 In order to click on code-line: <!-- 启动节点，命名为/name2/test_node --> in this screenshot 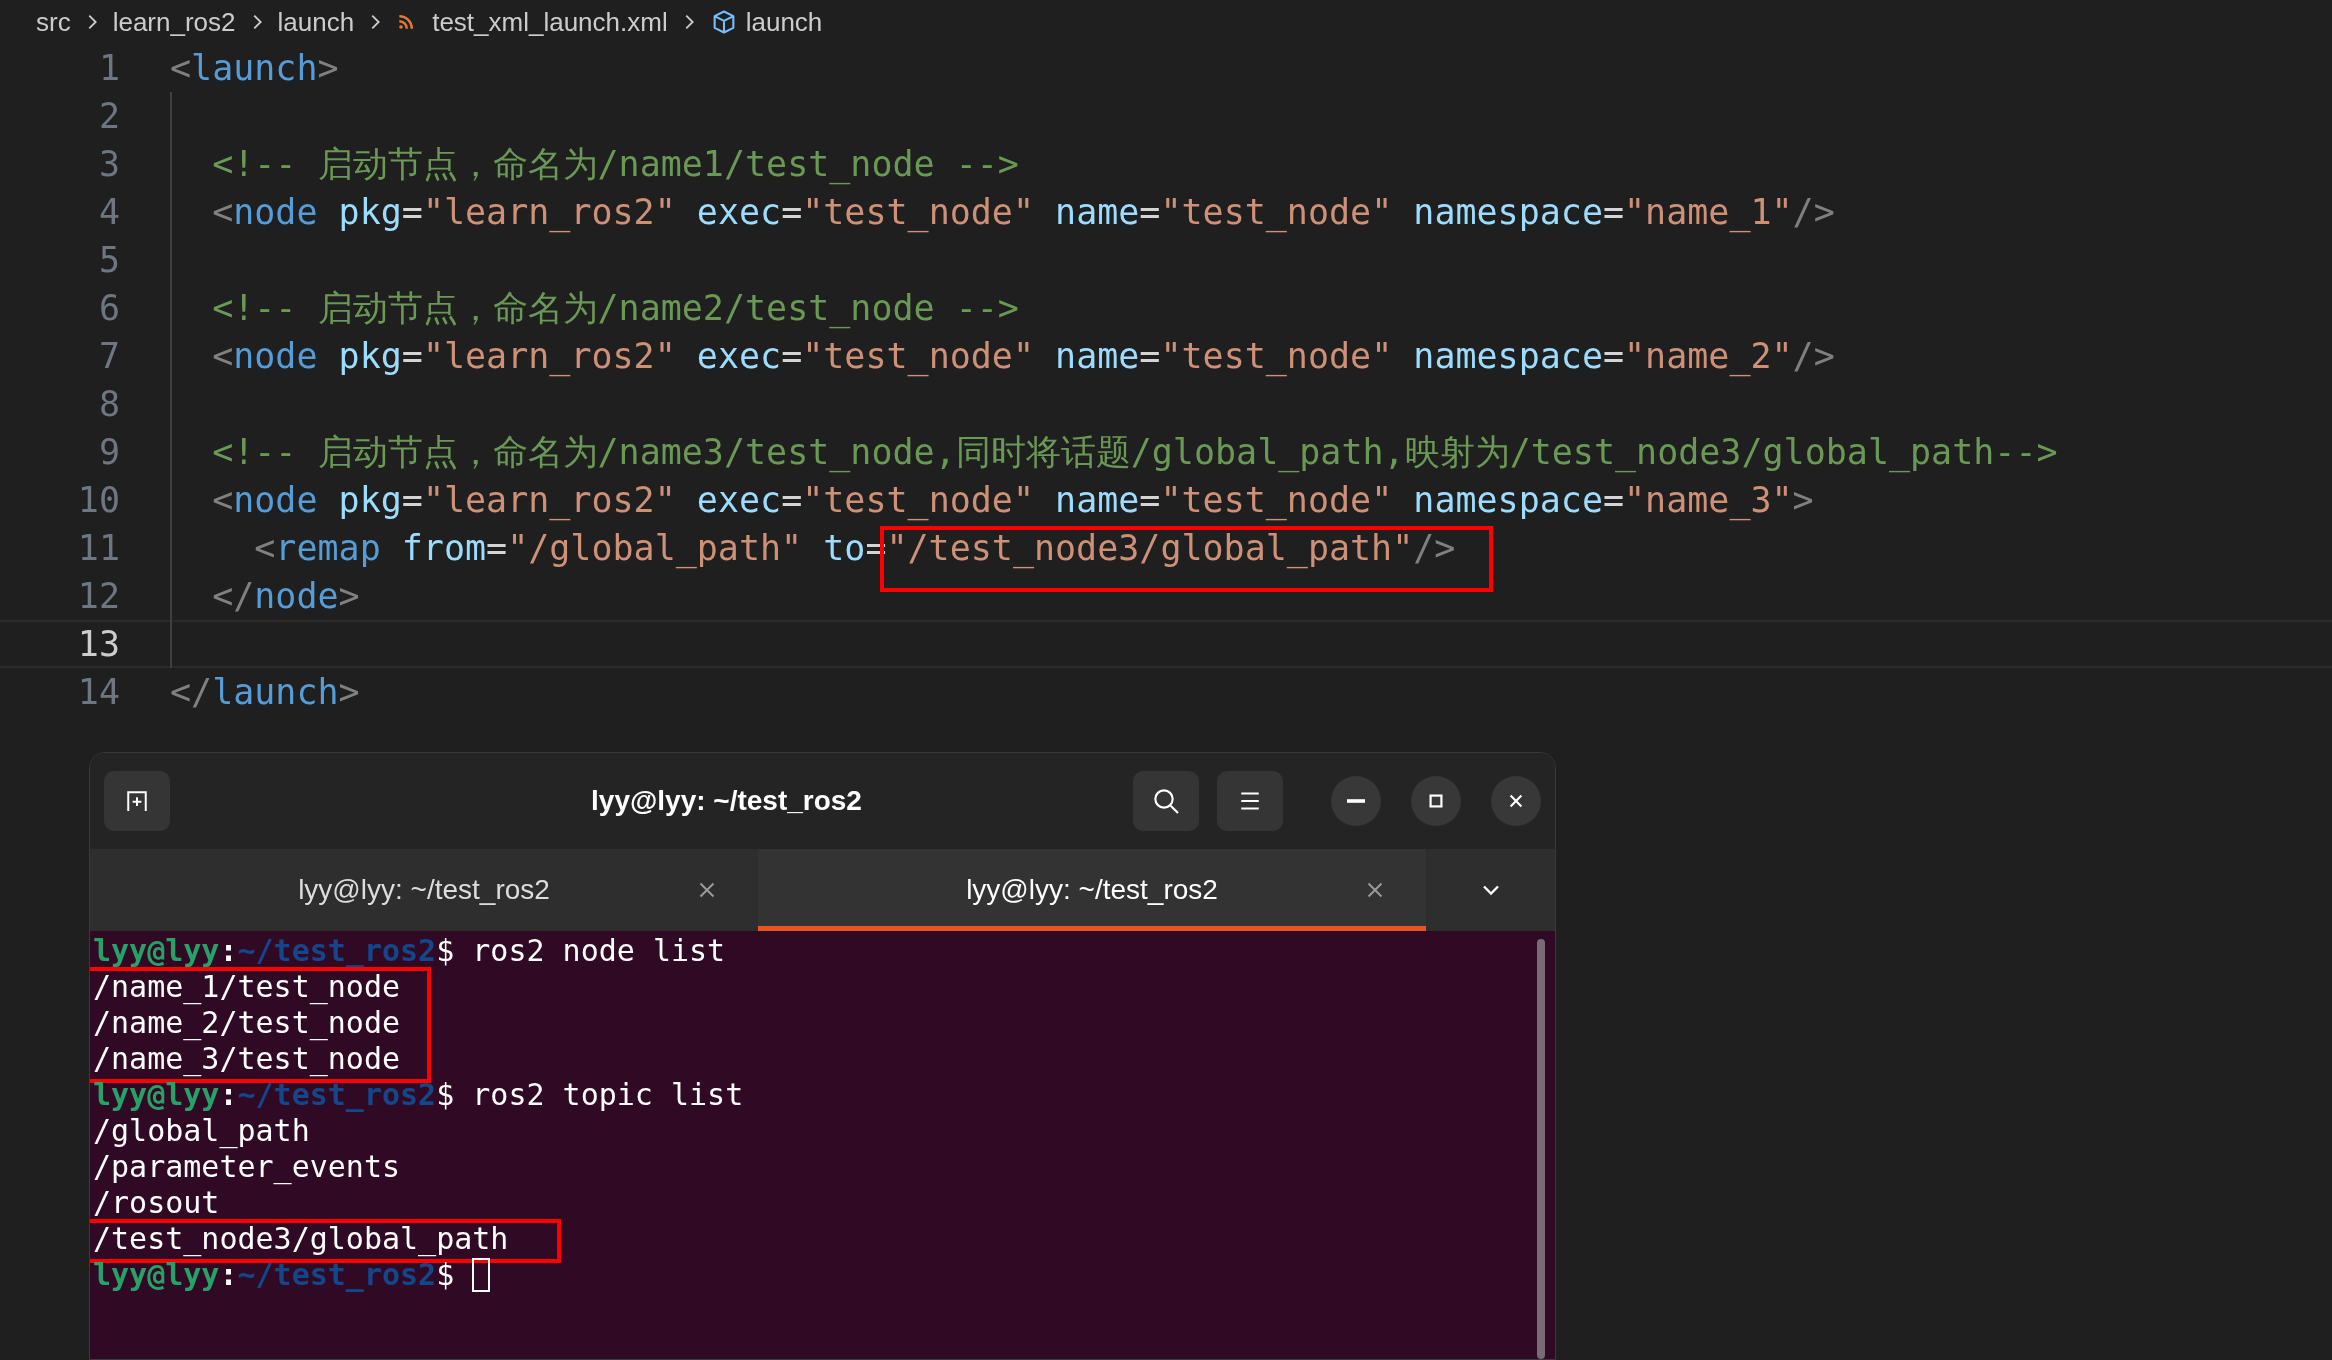, I will do `click(615, 308)`.